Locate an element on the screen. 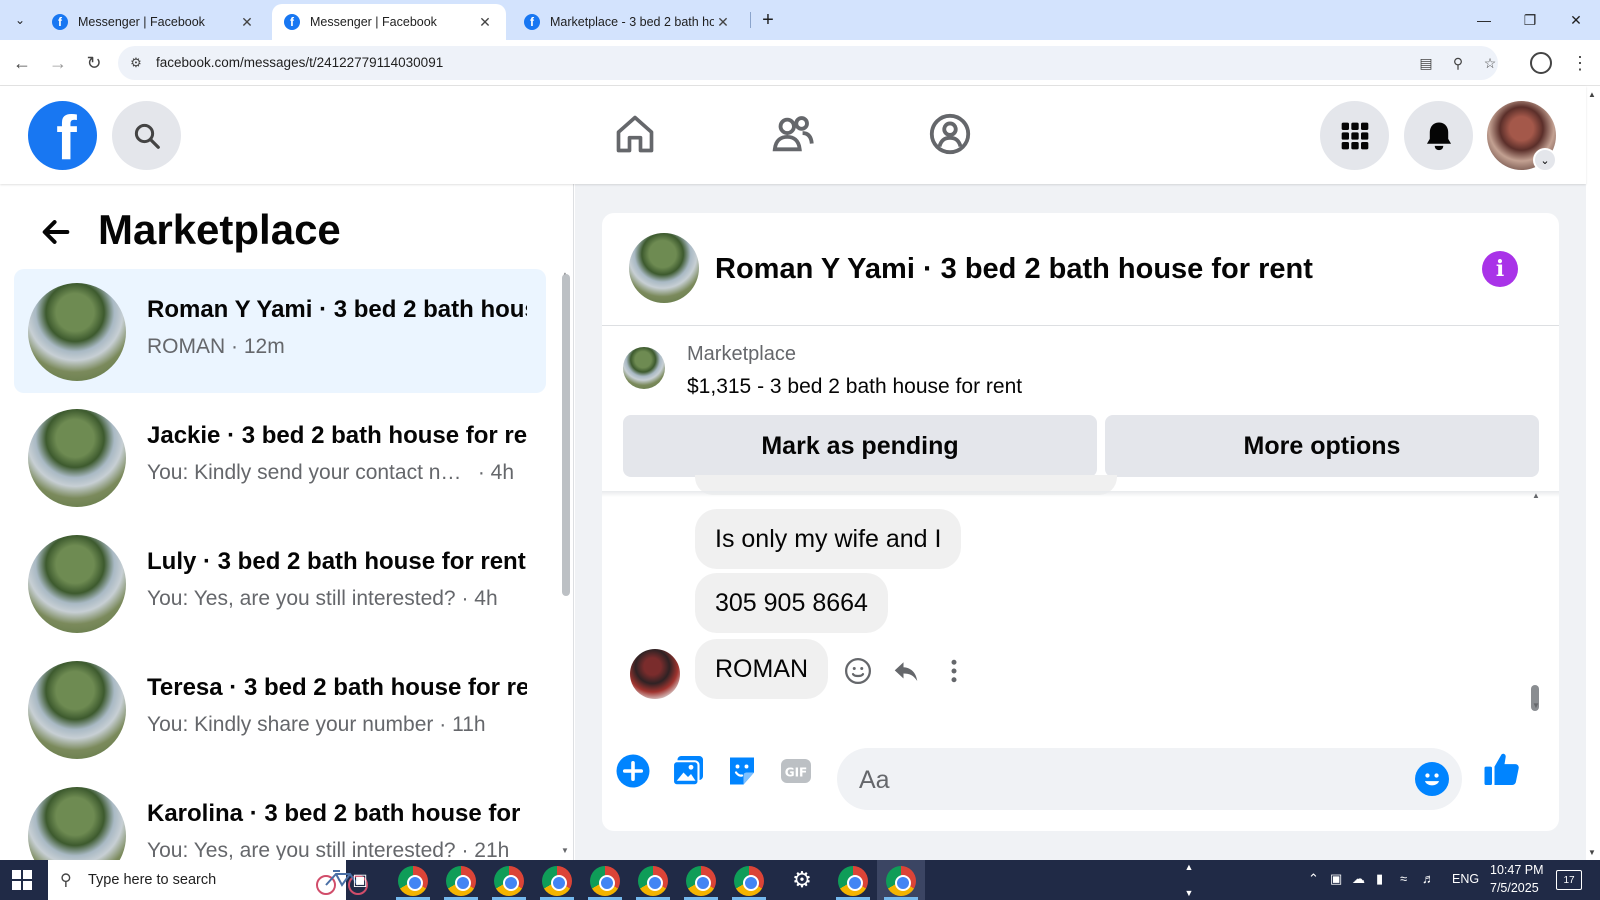 This screenshot has width=1600, height=900. photo-gallery-icon is located at coordinates (688, 771).